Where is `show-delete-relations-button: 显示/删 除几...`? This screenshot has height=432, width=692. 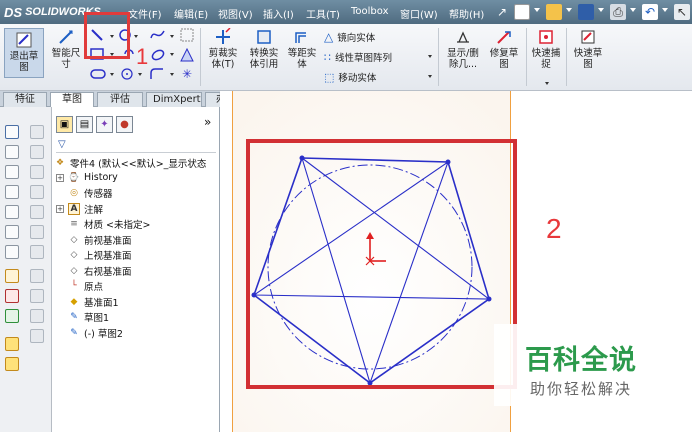 show-delete-relations-button: 显示/删 除几... is located at coordinates (463, 49).